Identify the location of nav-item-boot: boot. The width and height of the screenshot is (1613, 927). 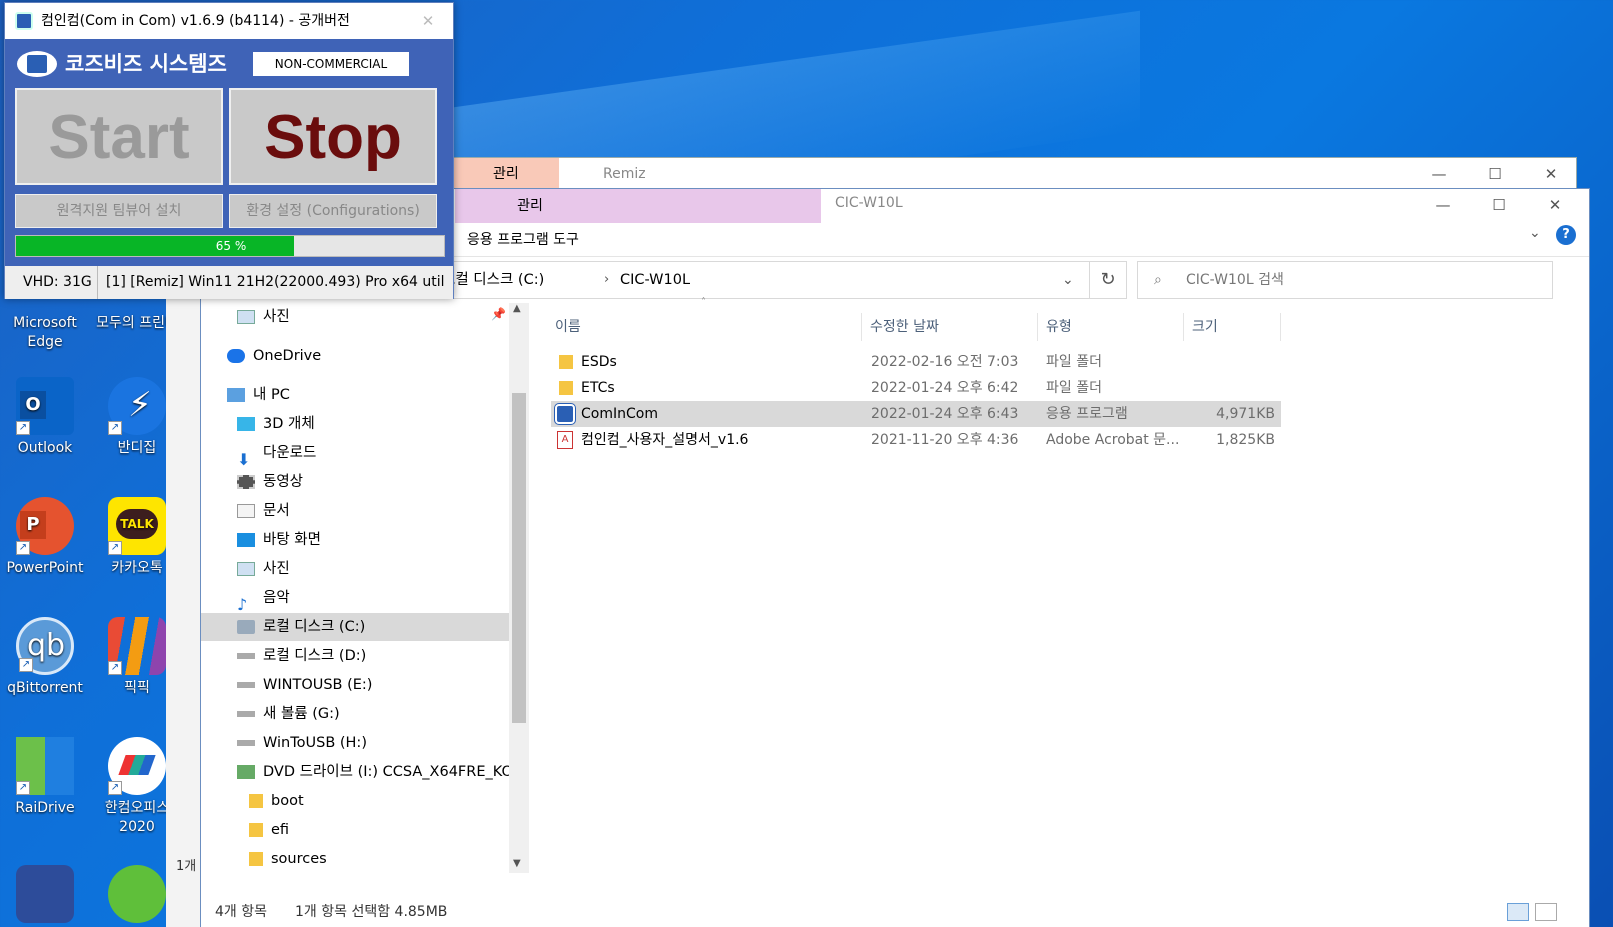
(276, 801).